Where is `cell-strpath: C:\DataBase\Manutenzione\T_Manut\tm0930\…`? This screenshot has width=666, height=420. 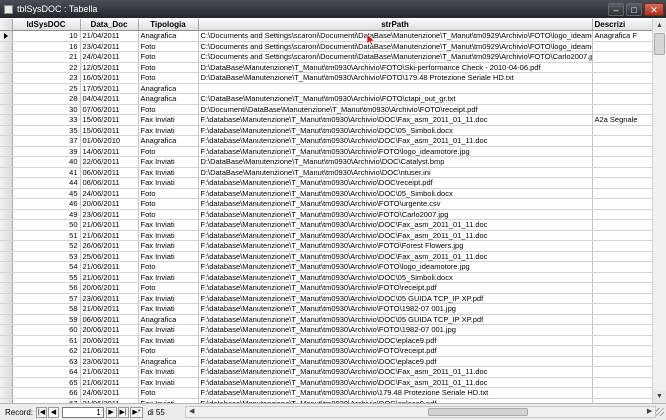
cell-strpath: C:\DataBase\Manutenzione\T_Manut\tm0930\… is located at coordinates (395, 99).